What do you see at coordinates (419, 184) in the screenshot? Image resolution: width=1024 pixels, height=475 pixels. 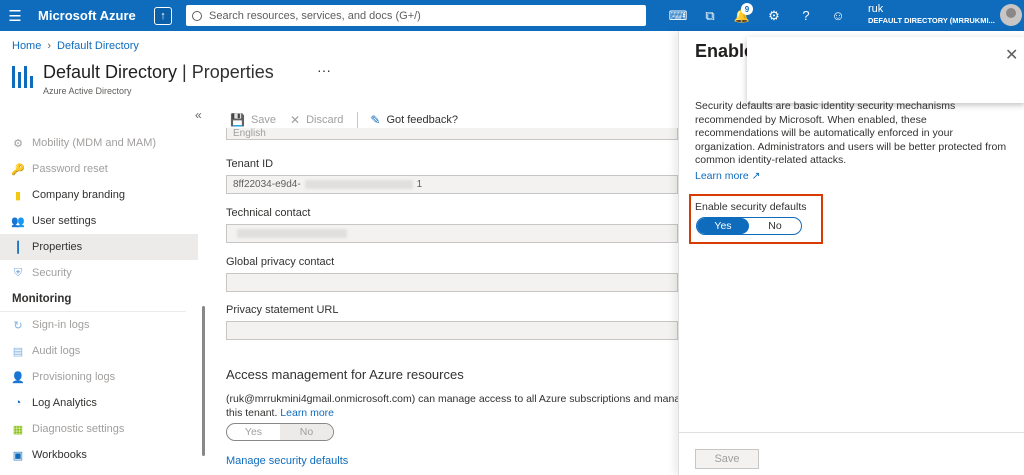 I see `tenant-id-suffix: 1` at bounding box center [419, 184].